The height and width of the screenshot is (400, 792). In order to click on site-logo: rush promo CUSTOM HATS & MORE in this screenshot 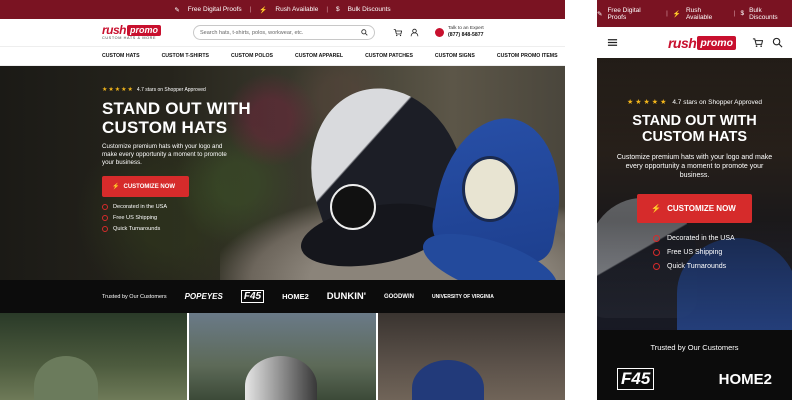, I will do `click(132, 32)`.